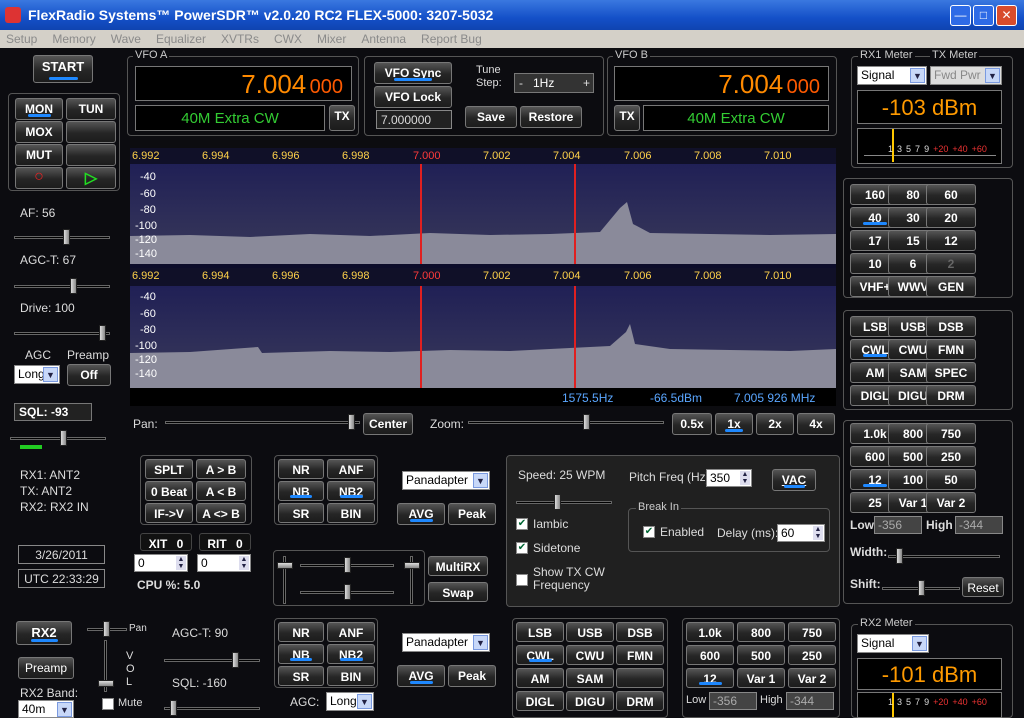  Describe the element at coordinates (729, 478) in the screenshot. I see `pitch-input: 350 ▲ ▼` at that location.